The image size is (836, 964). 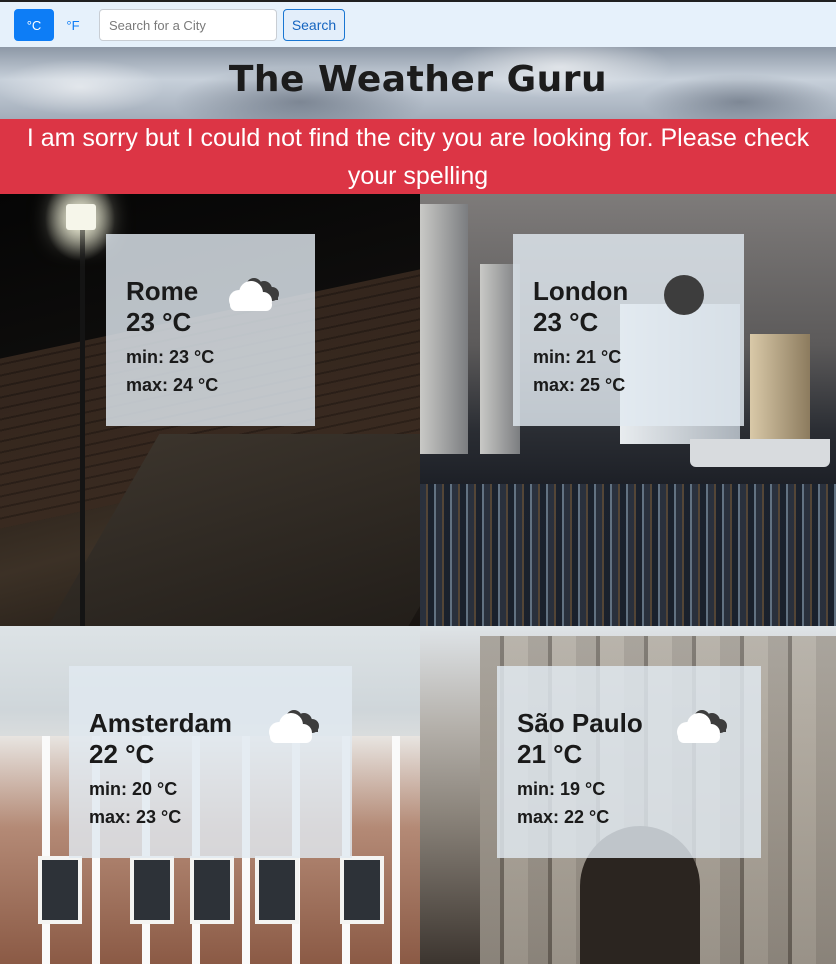 What do you see at coordinates (73, 25) in the screenshot?
I see `fahrenheit-button: °F` at bounding box center [73, 25].